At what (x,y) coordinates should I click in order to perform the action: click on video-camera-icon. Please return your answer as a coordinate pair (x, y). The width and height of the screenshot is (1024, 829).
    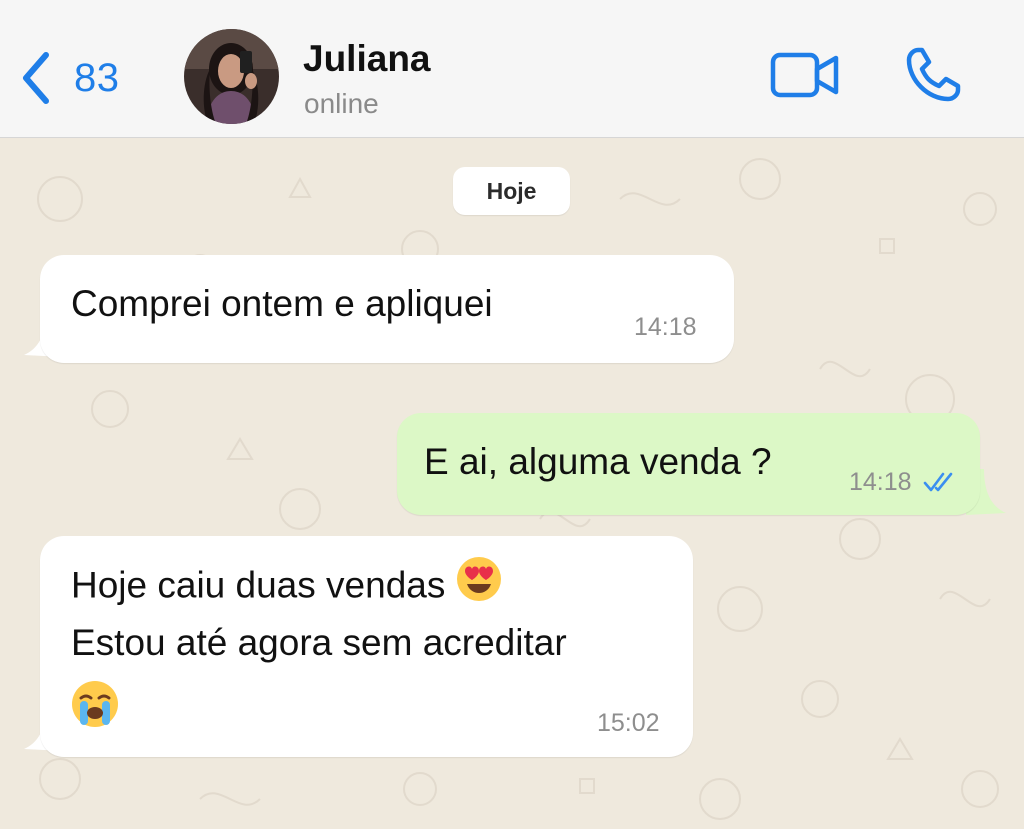
    Looking at the image, I should click on (805, 77).